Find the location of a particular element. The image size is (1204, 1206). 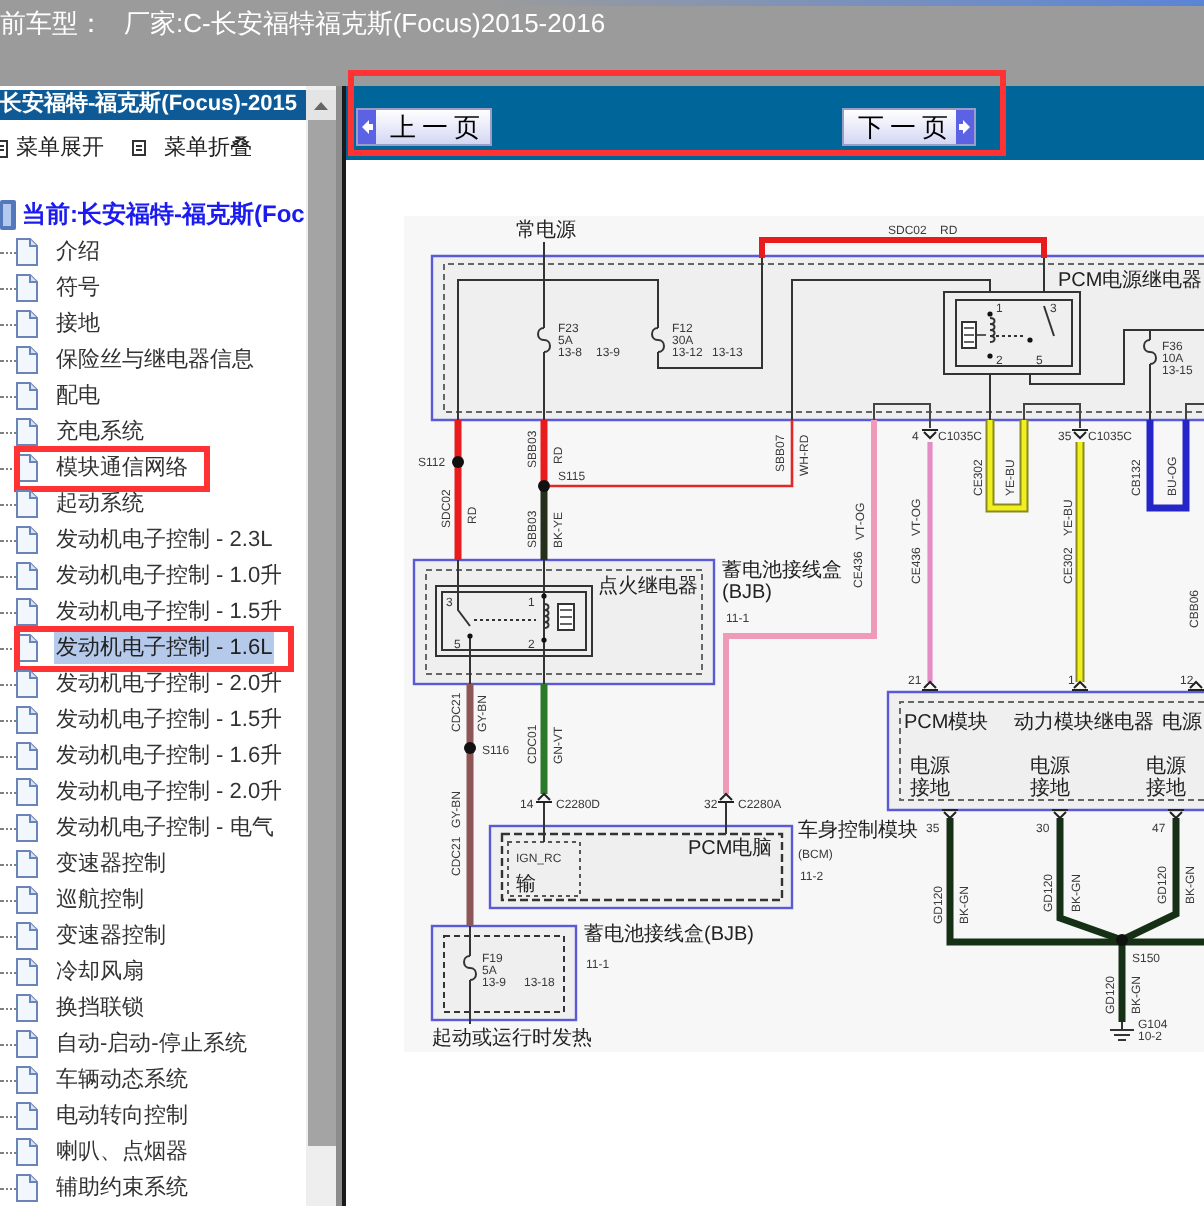

sidebar-header: 长安福特-福克斯(Focus)-2015 is located at coordinates (153, 105).